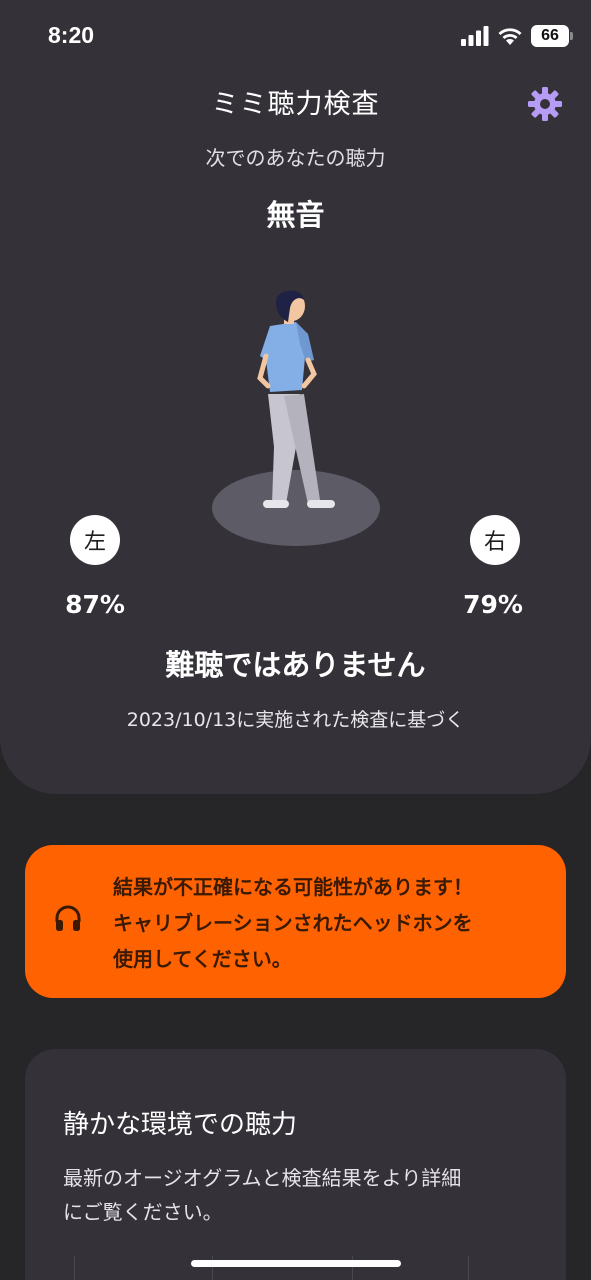 The width and height of the screenshot is (591, 1280). Describe the element at coordinates (295, 720) in the screenshot. I see `test-date-note: 2023/10/13に実施された検査に基づく` at that location.